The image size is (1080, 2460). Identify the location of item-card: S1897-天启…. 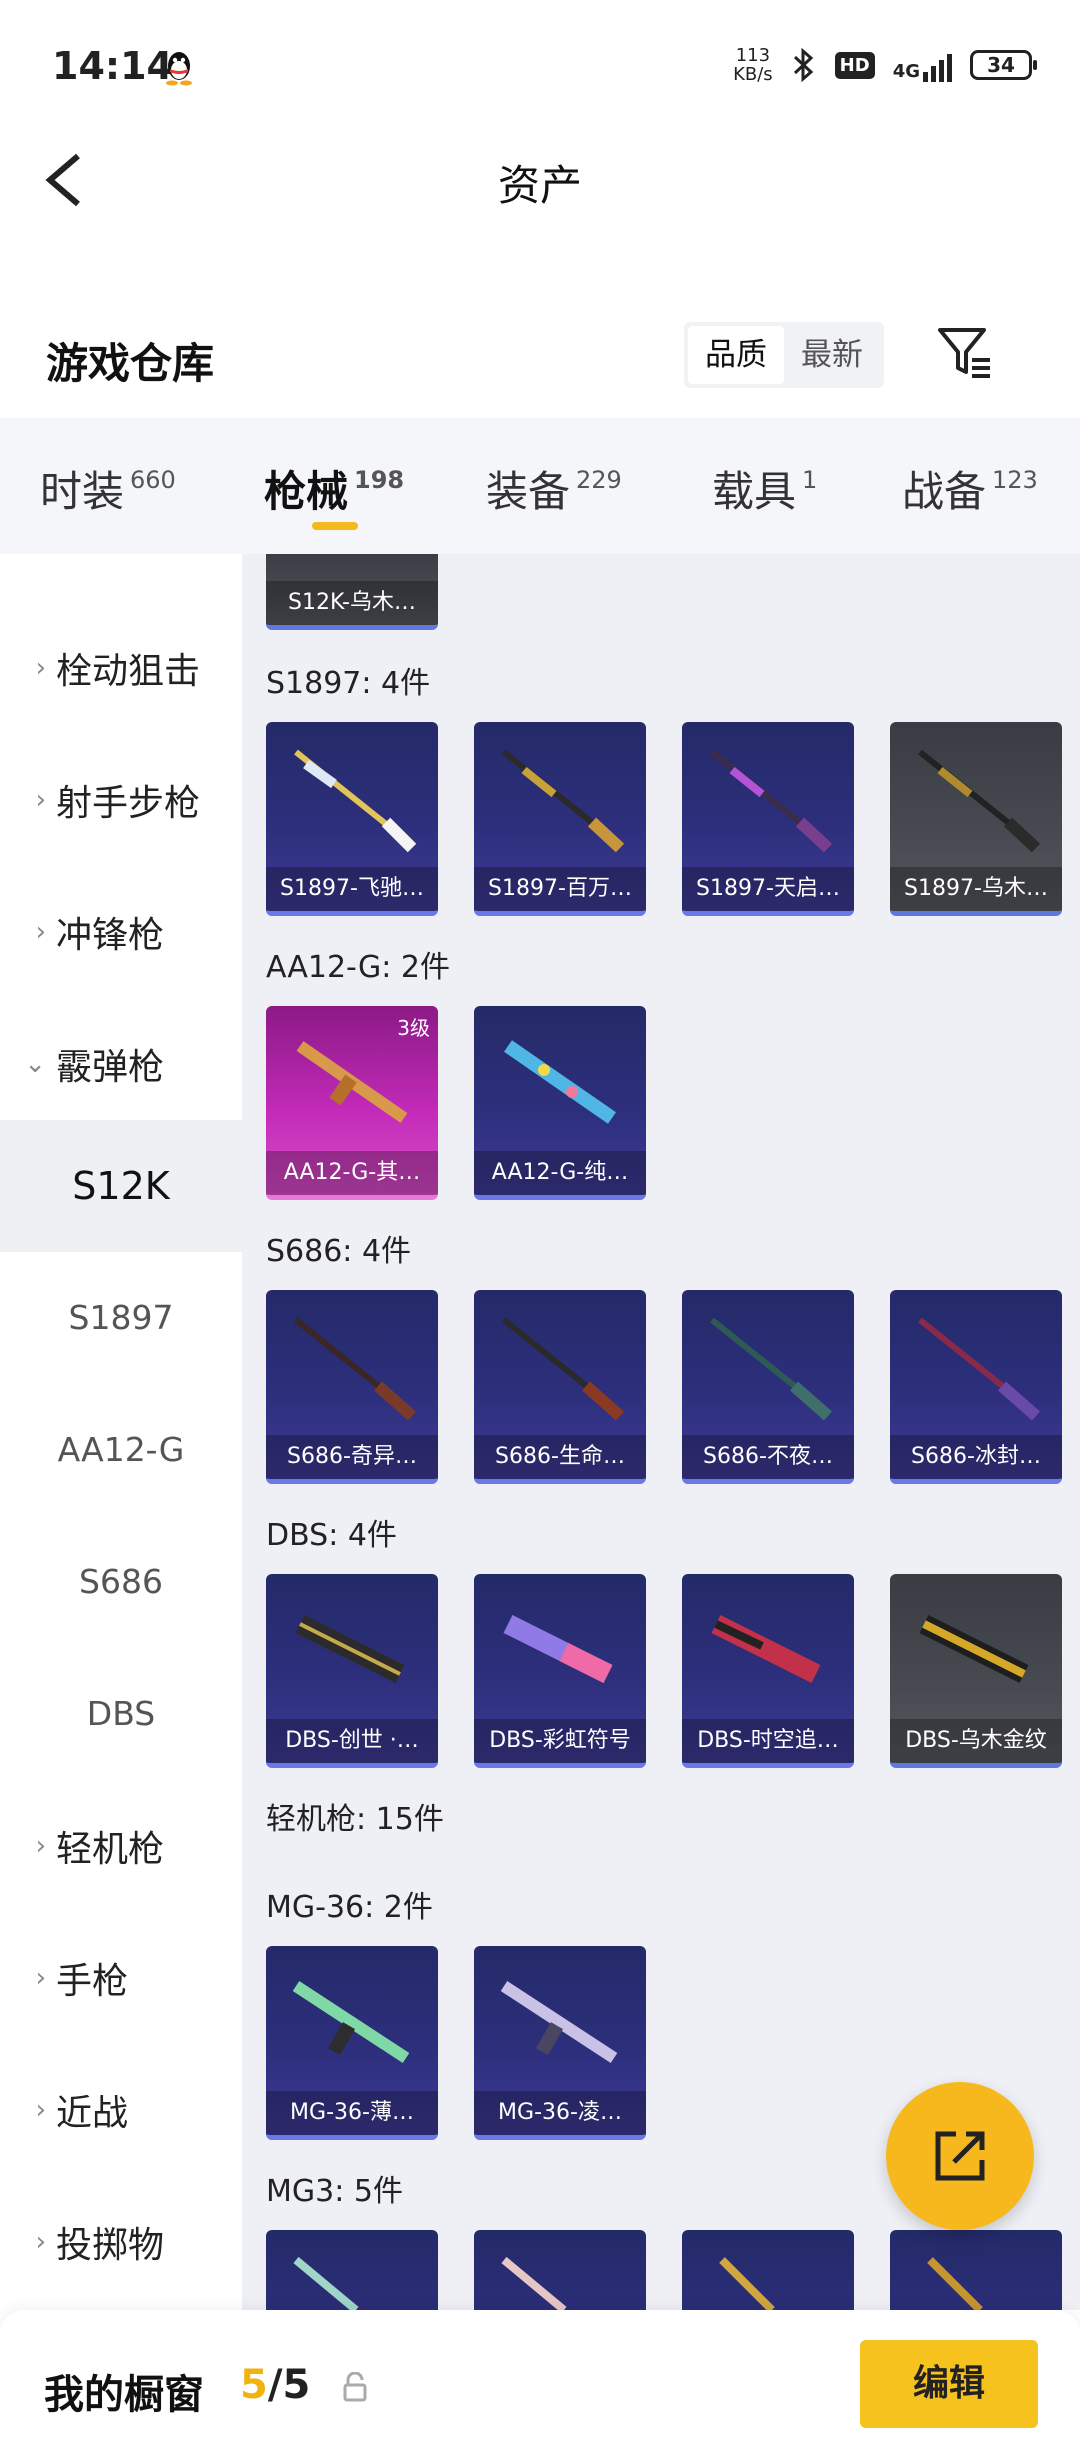
(768, 819).